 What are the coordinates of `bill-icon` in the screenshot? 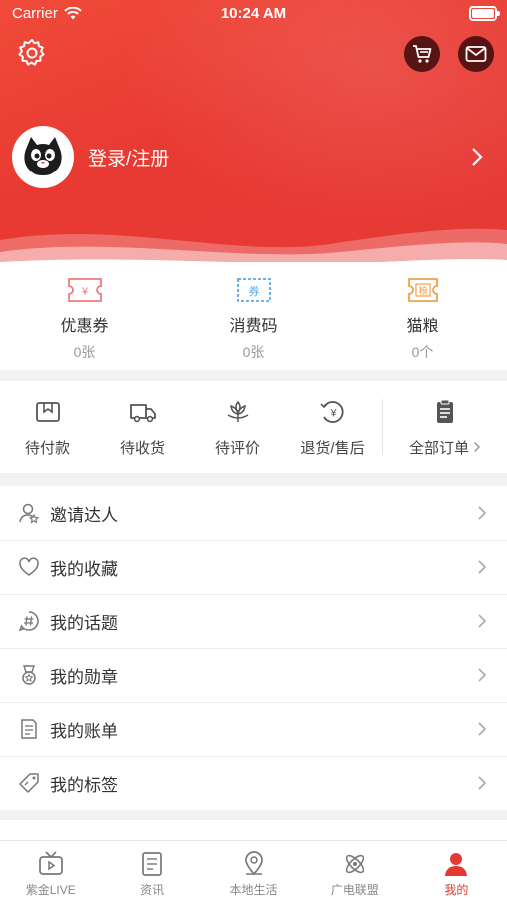 It's located at (29, 729).